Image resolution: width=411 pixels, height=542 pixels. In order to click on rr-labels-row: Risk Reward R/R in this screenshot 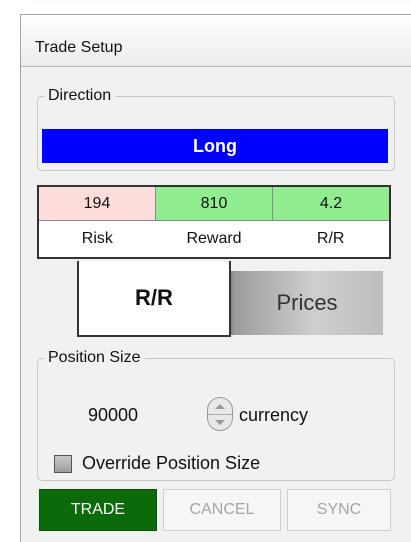, I will do `click(214, 239)`.